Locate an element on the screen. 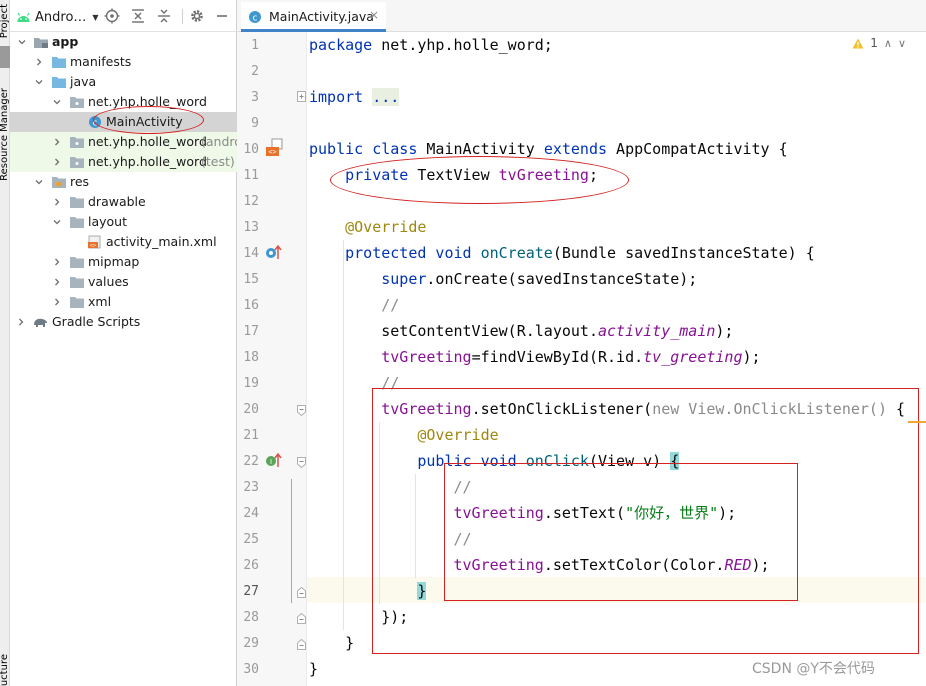 The height and width of the screenshot is (686, 926). tree-item-values: values is located at coordinates (123, 282).